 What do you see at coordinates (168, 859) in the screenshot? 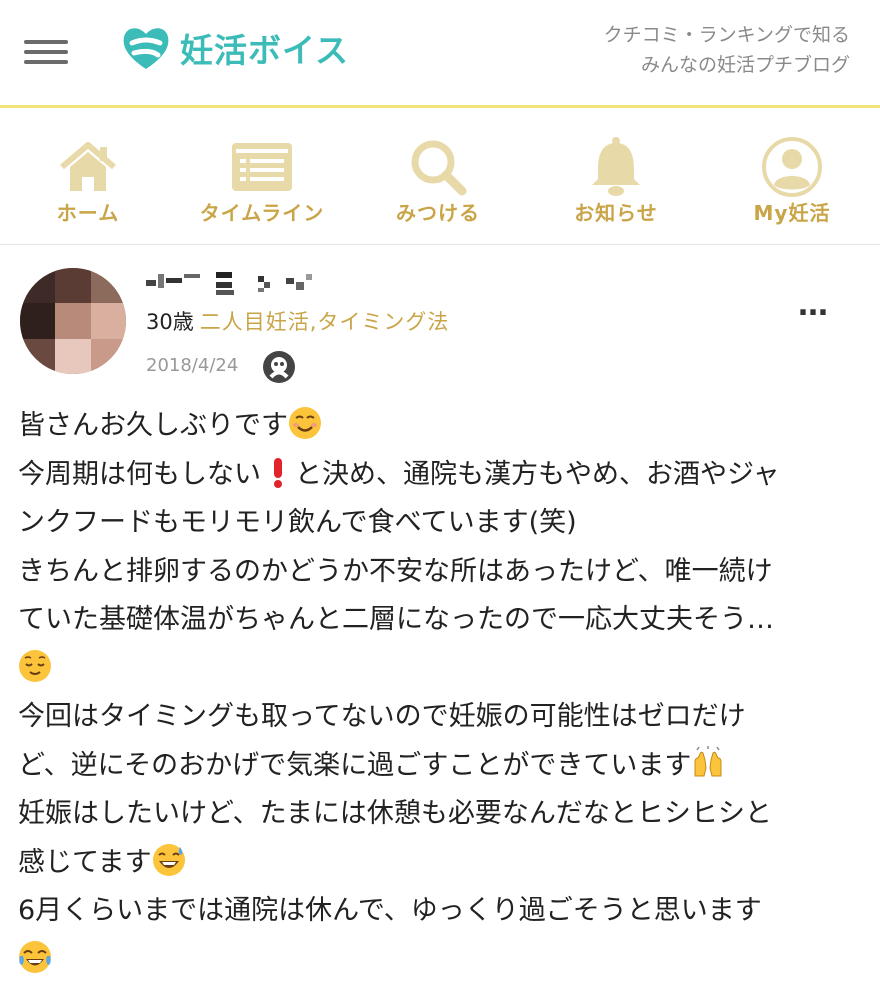
I see `grinning-sweat-emoji-icon` at bounding box center [168, 859].